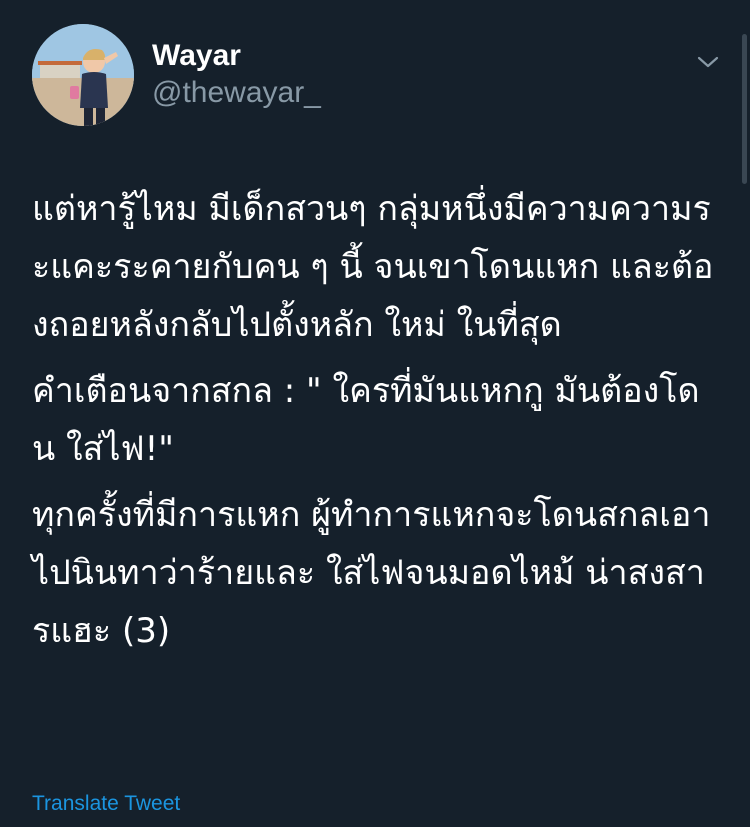 This screenshot has height=827, width=750. I want to click on user-avatar-photo-icon, so click(83, 75).